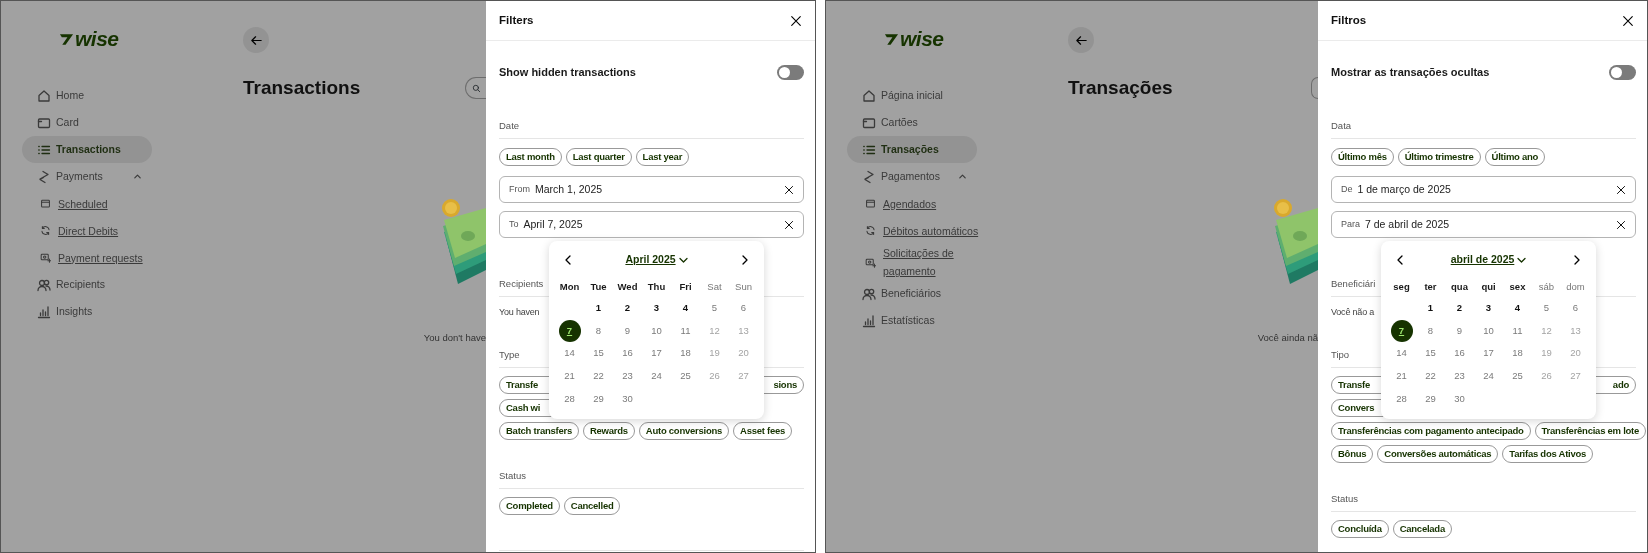 This screenshot has height=553, width=1648. I want to click on empty-recipients-text: You haven, so click(519, 312).